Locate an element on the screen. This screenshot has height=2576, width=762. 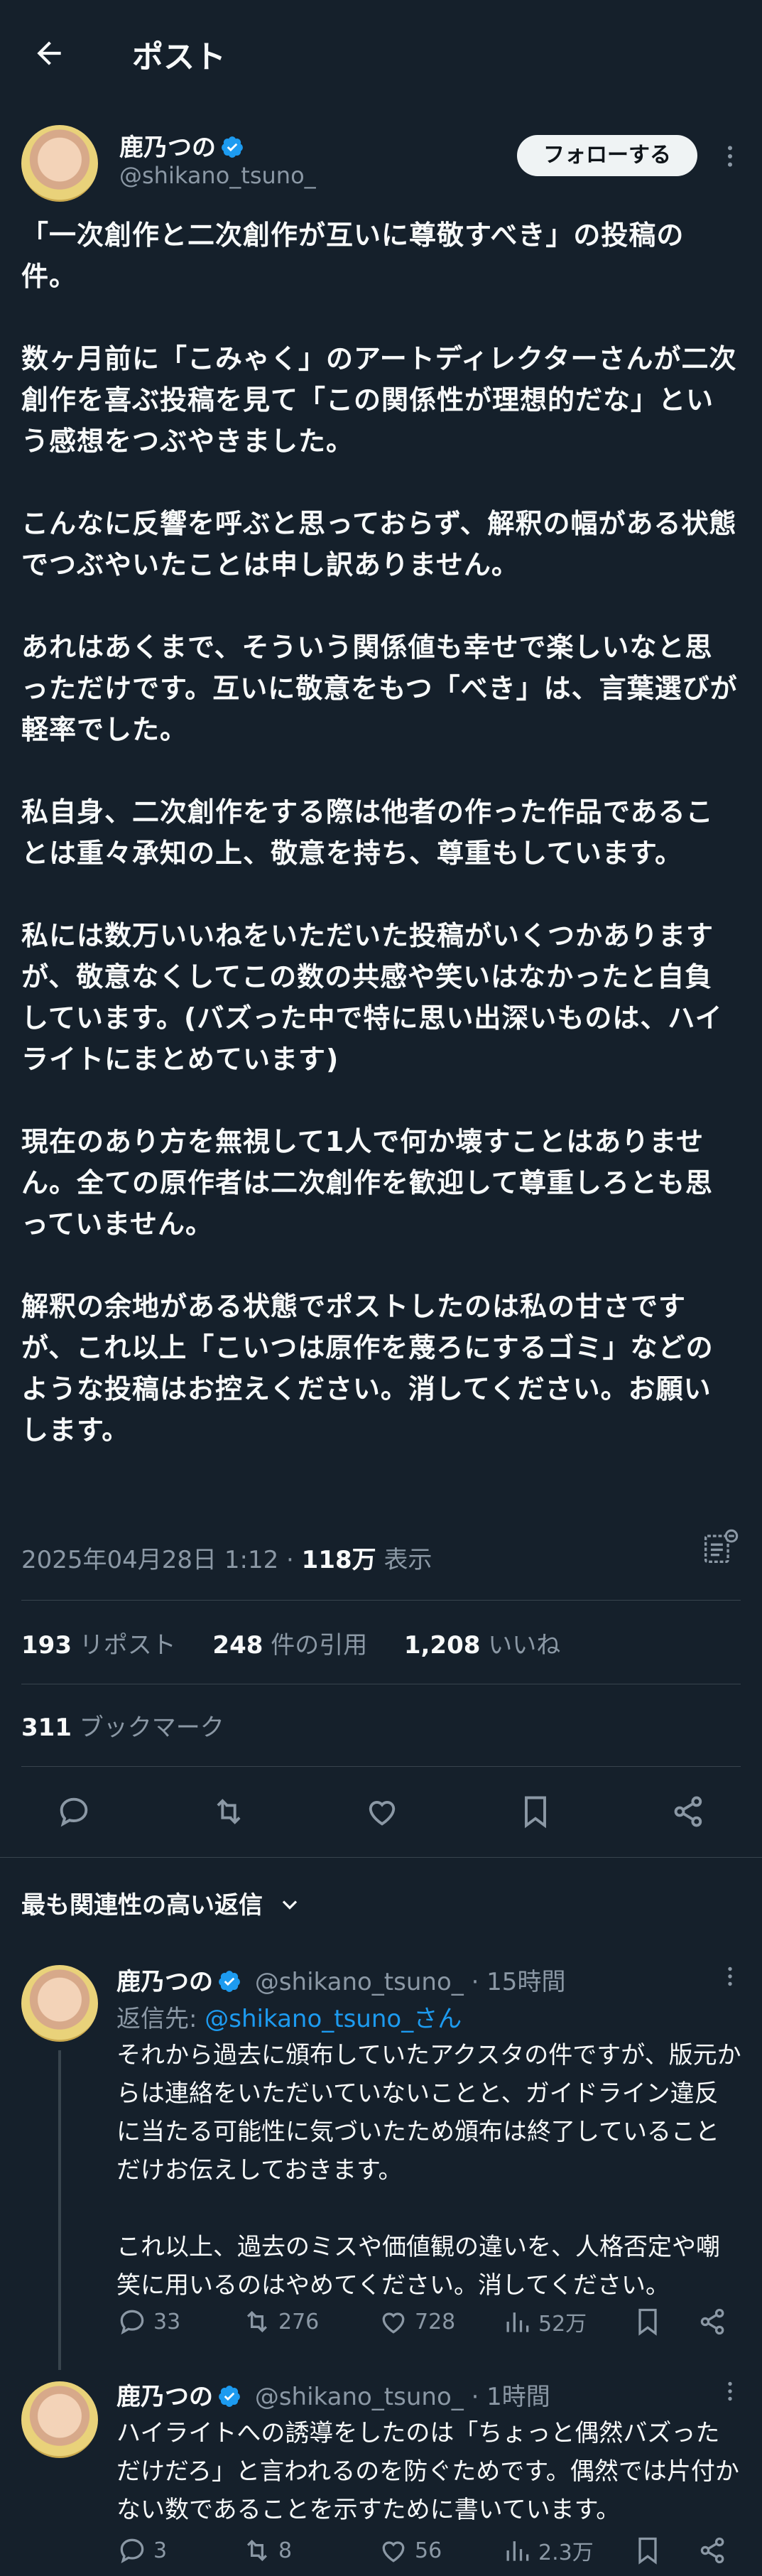
post-meta: 2025年04月28日 1:12 · 118万 表示 is located at coordinates (227, 1560).